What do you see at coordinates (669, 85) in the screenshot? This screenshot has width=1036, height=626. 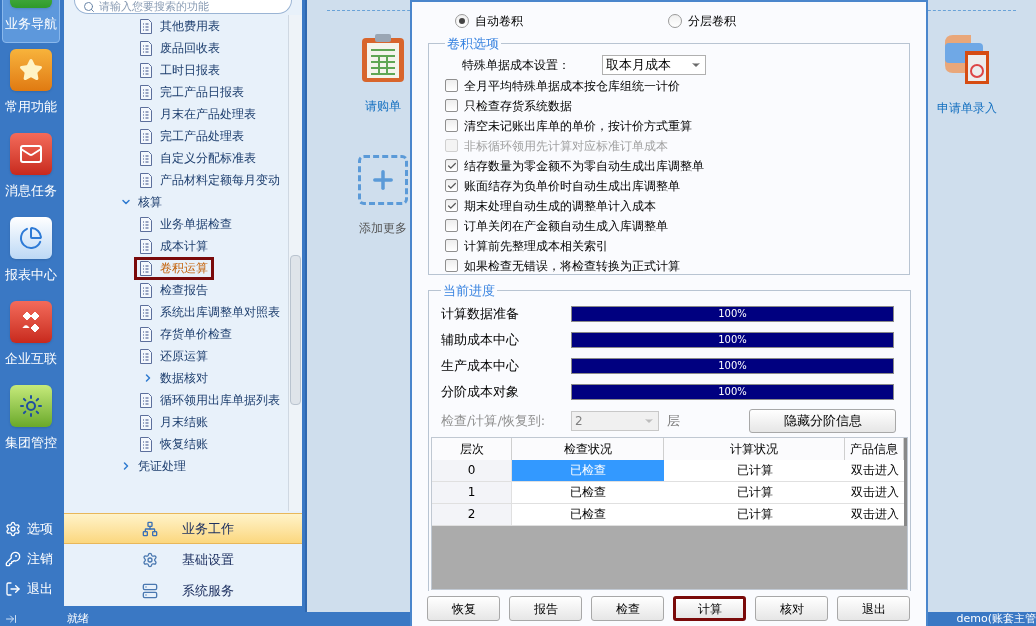 I see `checkbox-option: 全月平均特殊单据成本按仓库组统一计价` at bounding box center [669, 85].